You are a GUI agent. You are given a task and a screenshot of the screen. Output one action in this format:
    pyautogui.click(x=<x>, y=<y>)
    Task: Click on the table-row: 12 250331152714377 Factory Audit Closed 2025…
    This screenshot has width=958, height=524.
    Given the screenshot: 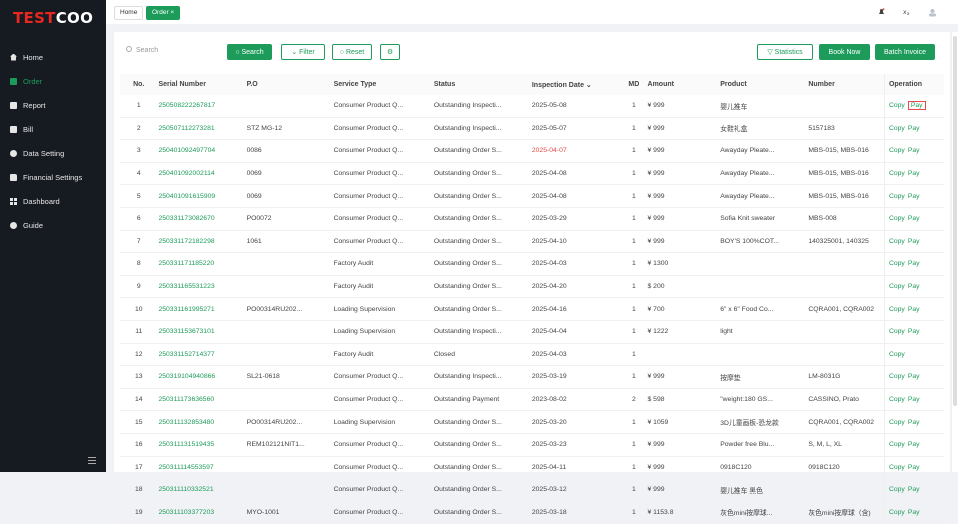 What is the action you would take?
    pyautogui.click(x=532, y=355)
    